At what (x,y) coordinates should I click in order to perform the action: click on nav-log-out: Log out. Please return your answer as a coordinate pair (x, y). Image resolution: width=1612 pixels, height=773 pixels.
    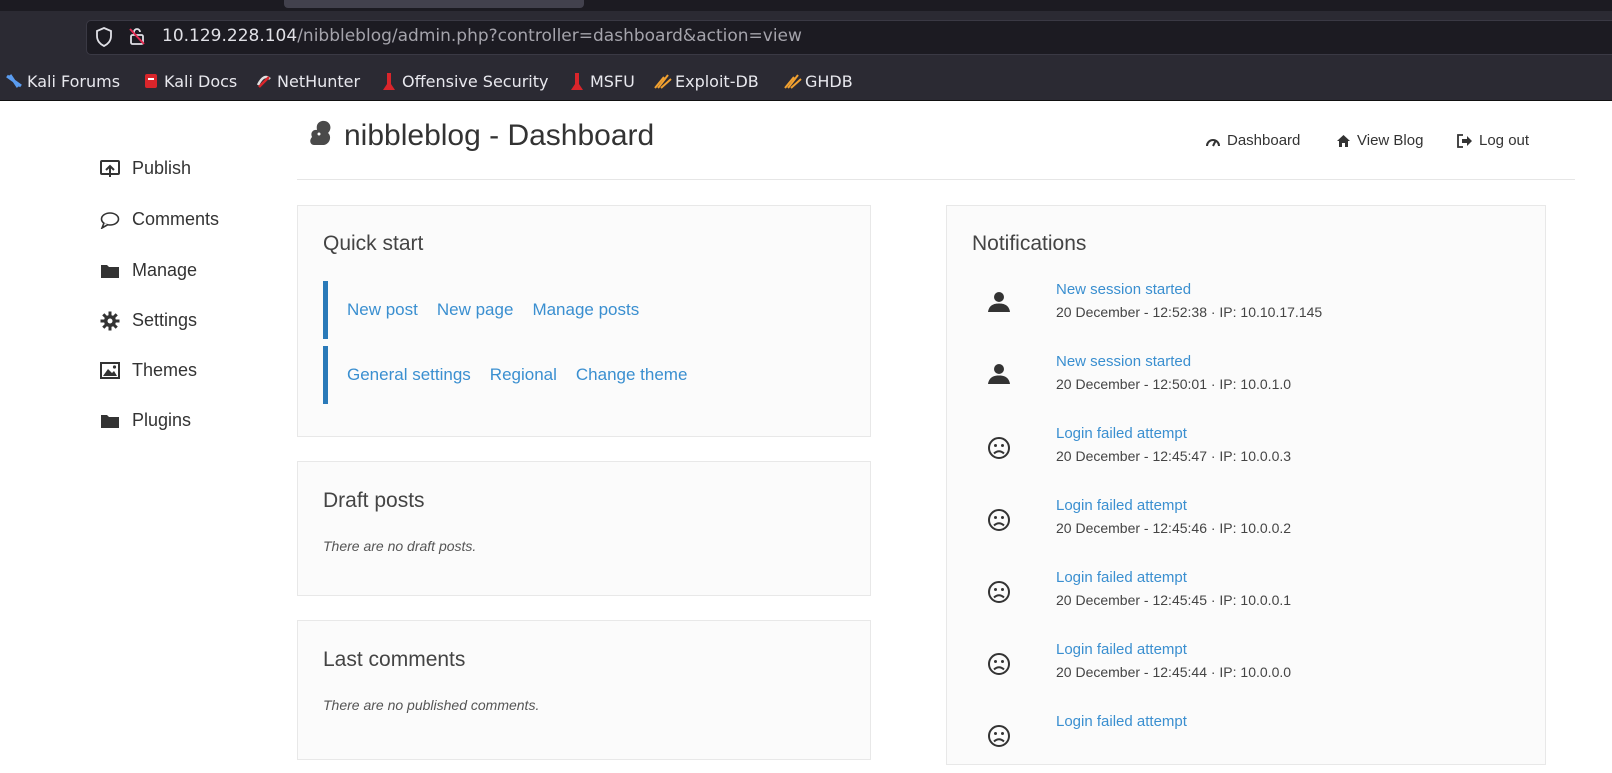
    Looking at the image, I should click on (1493, 140).